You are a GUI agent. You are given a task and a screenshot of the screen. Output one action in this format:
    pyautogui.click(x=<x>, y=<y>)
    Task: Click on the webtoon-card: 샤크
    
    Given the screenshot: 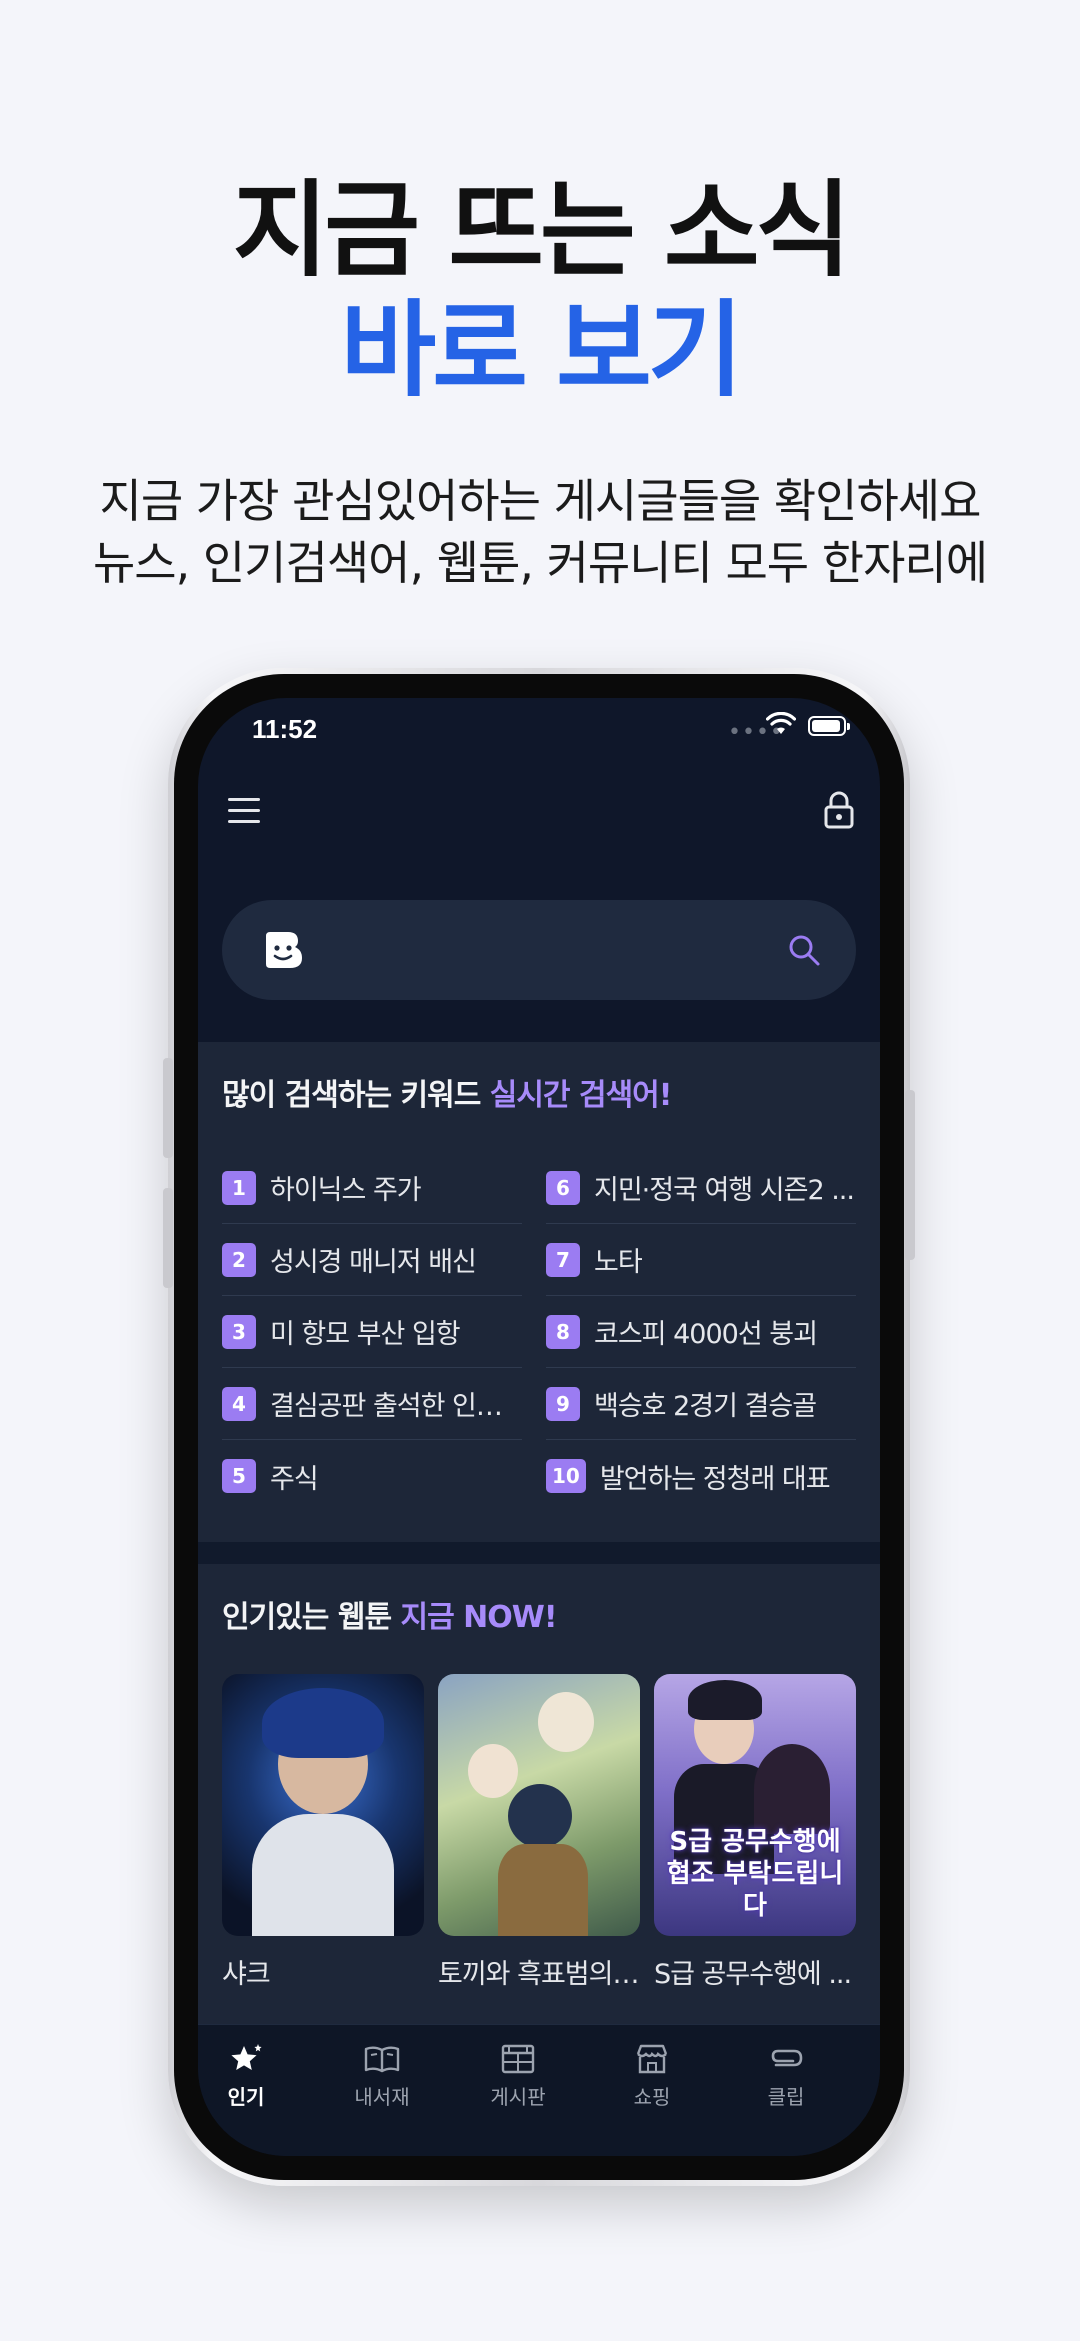 What is the action you would take?
    pyautogui.click(x=323, y=1832)
    